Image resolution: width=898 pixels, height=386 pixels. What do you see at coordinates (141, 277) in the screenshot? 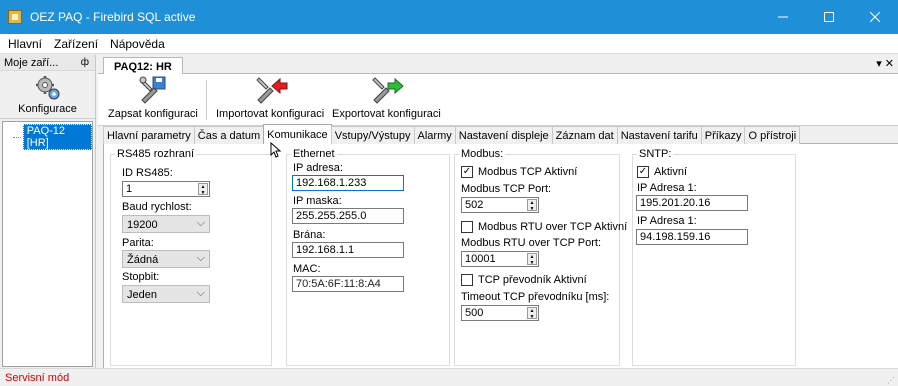
I see `stopbit-label: Stopbit:` at bounding box center [141, 277].